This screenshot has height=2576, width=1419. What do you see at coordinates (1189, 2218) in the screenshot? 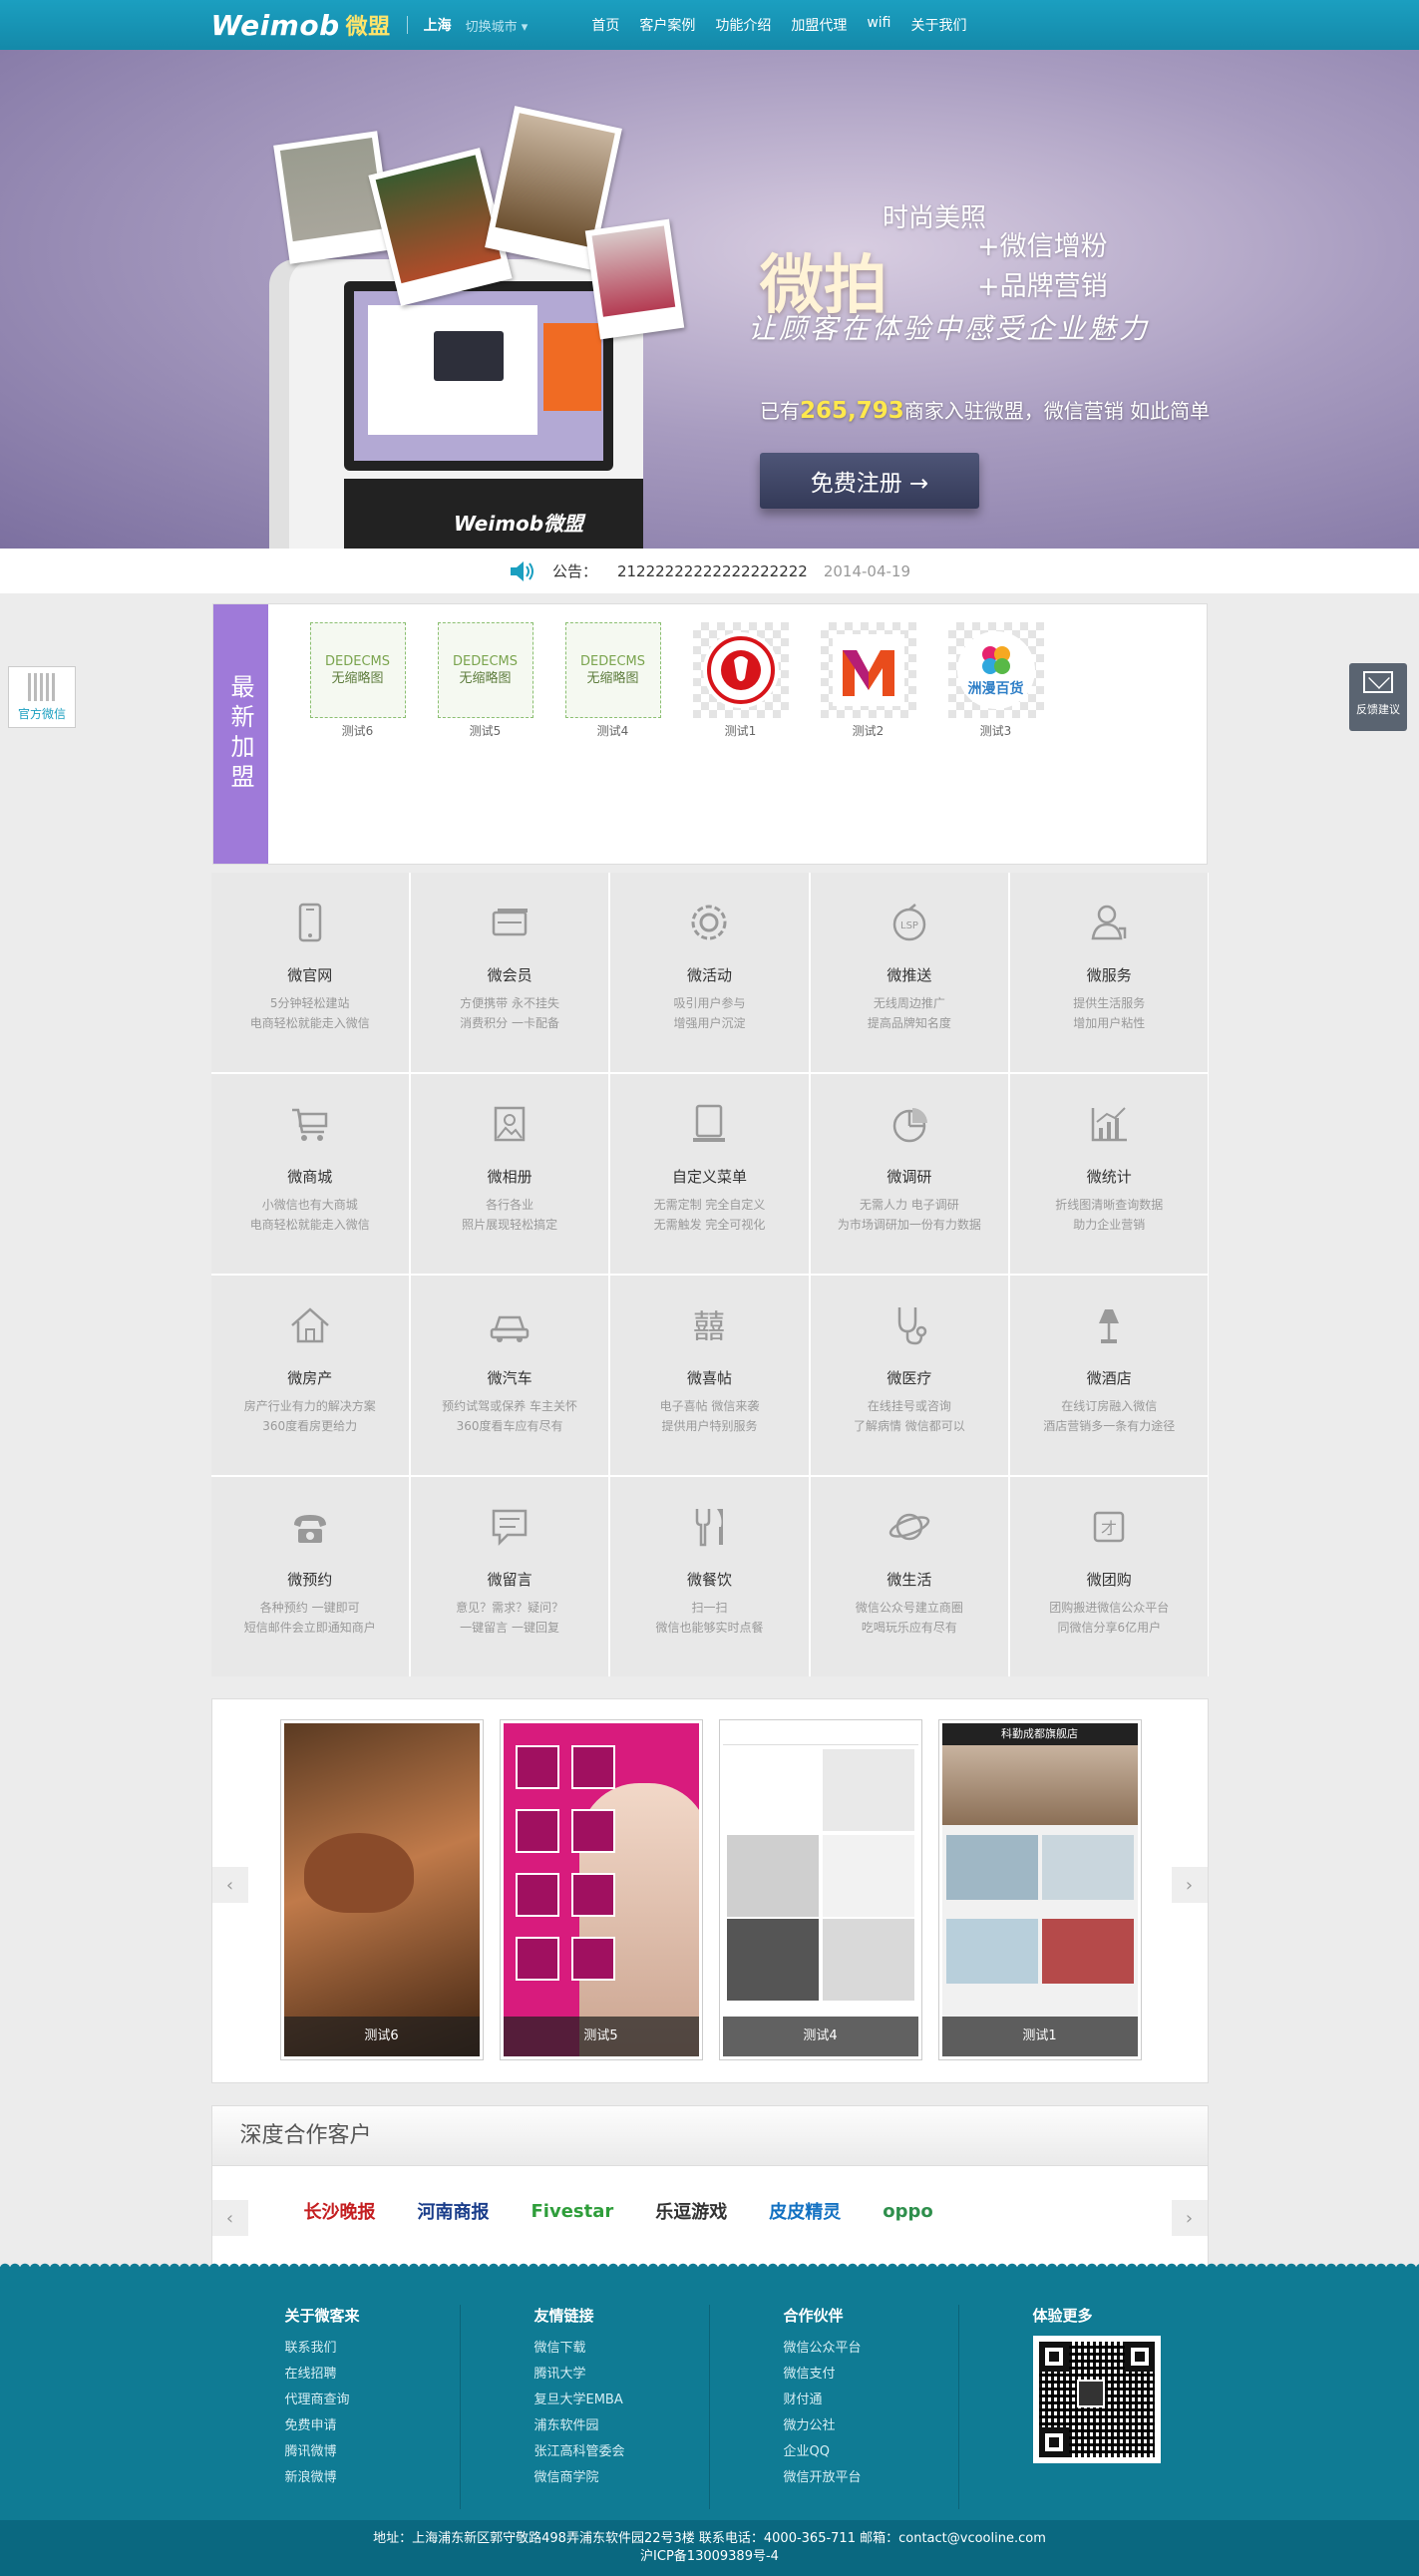
I see `partners-next-button: ›` at bounding box center [1189, 2218].